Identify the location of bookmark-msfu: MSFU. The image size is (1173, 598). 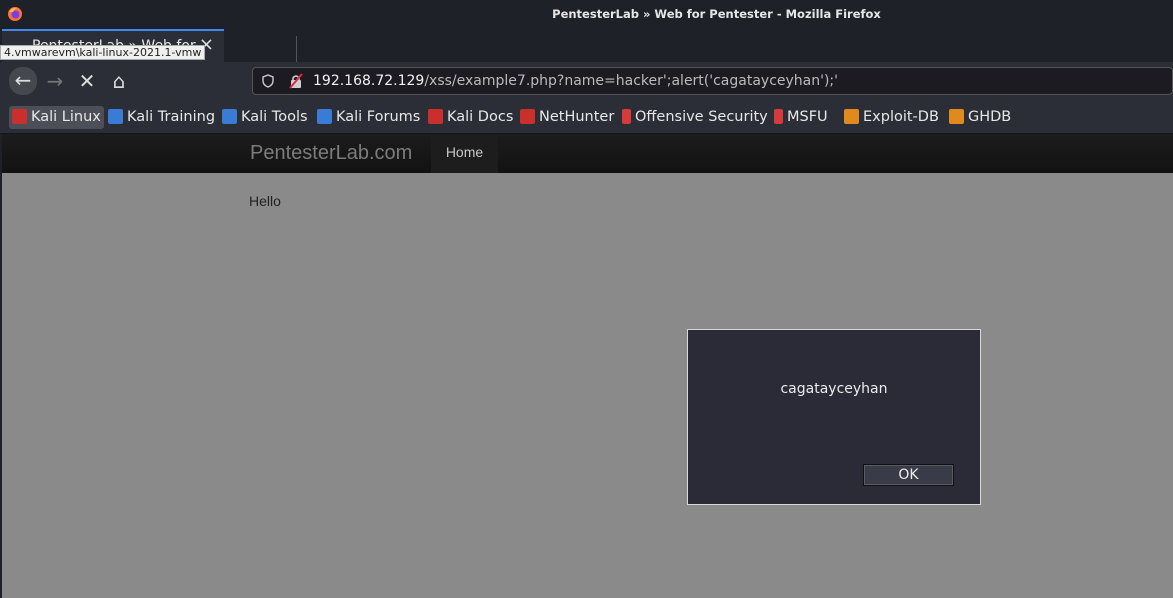
(801, 117).